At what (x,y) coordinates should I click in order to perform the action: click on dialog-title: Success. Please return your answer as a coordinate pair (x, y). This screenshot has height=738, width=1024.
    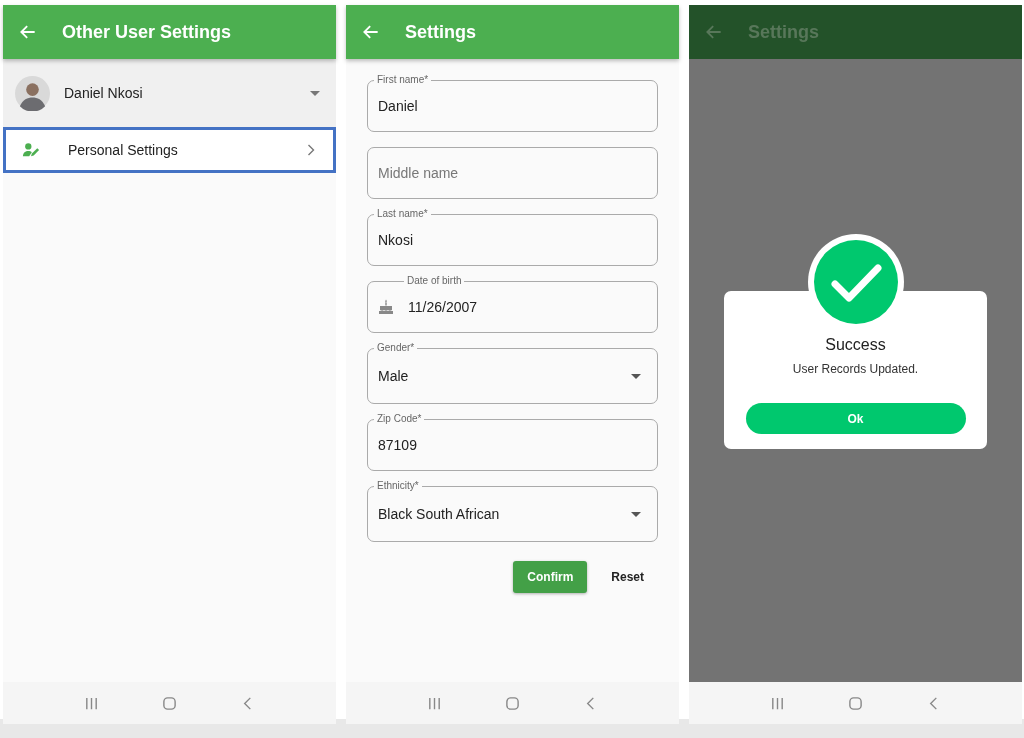
    Looking at the image, I should click on (855, 345).